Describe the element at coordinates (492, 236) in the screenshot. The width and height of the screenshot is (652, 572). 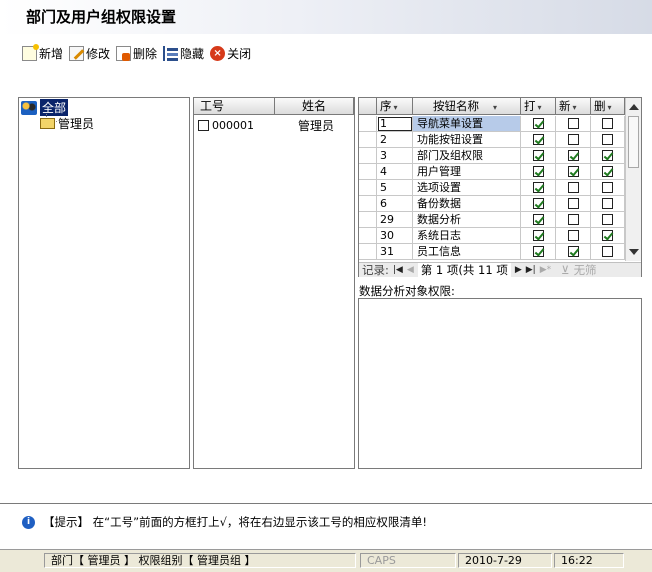
I see `permission-row: 30 系统日志` at that location.